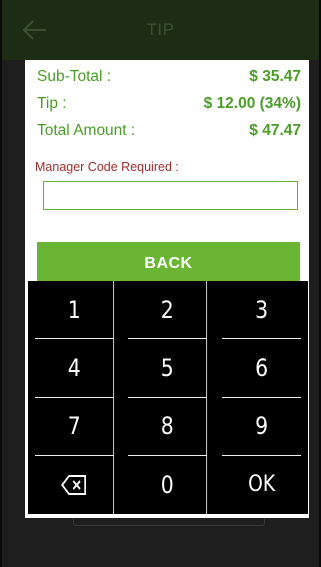 The image size is (321, 567). I want to click on key-2: 2, so click(168, 310).